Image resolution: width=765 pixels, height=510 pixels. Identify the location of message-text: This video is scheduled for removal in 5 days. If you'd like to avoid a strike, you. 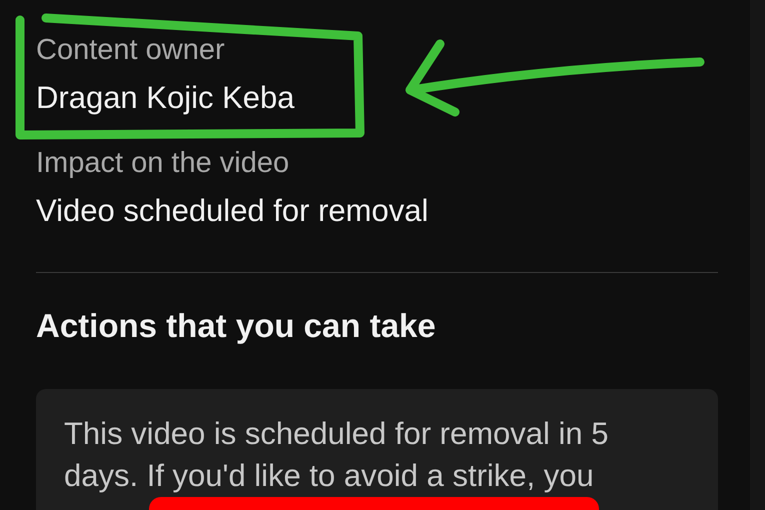
(337, 455).